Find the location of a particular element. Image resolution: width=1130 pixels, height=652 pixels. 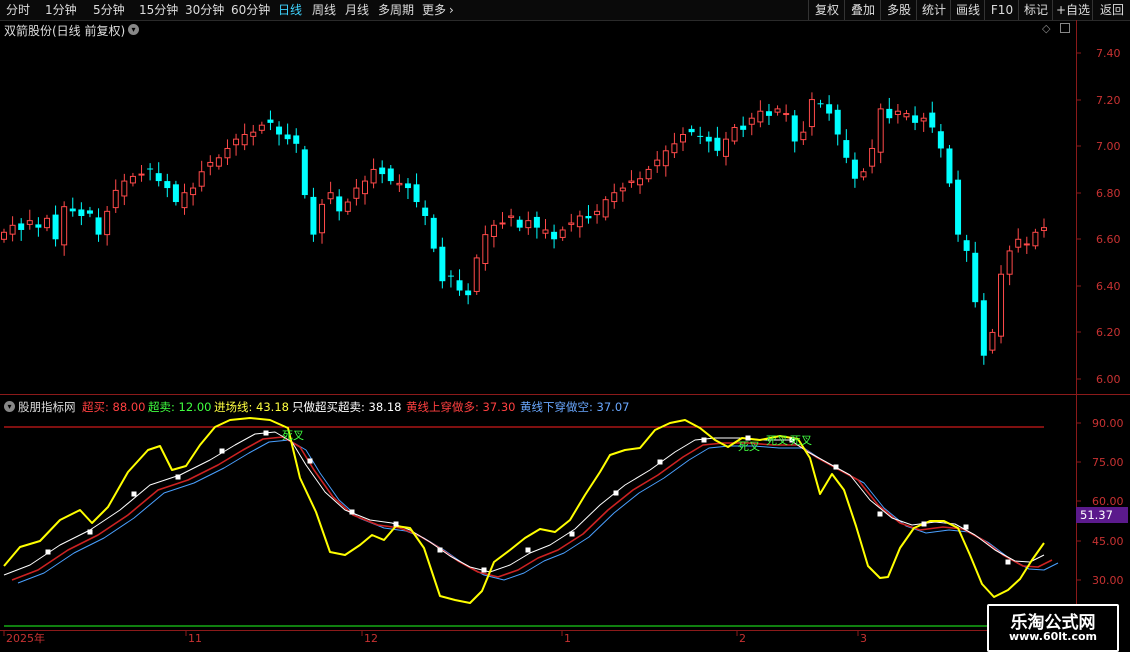

price-axis-label: 7.40 is located at coordinates (1108, 53).